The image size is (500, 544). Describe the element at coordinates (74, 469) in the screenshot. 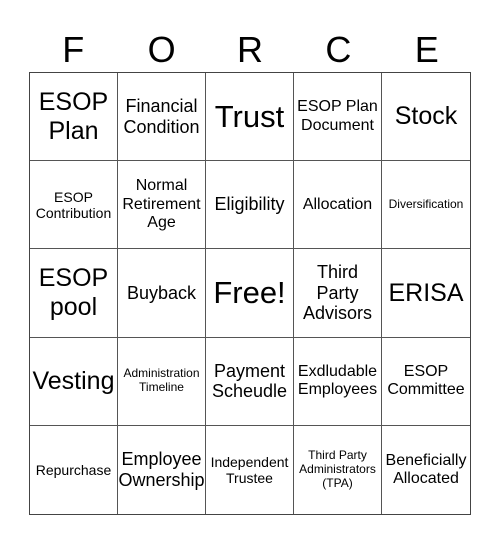

I see `bingo-cell: Repurchase` at that location.